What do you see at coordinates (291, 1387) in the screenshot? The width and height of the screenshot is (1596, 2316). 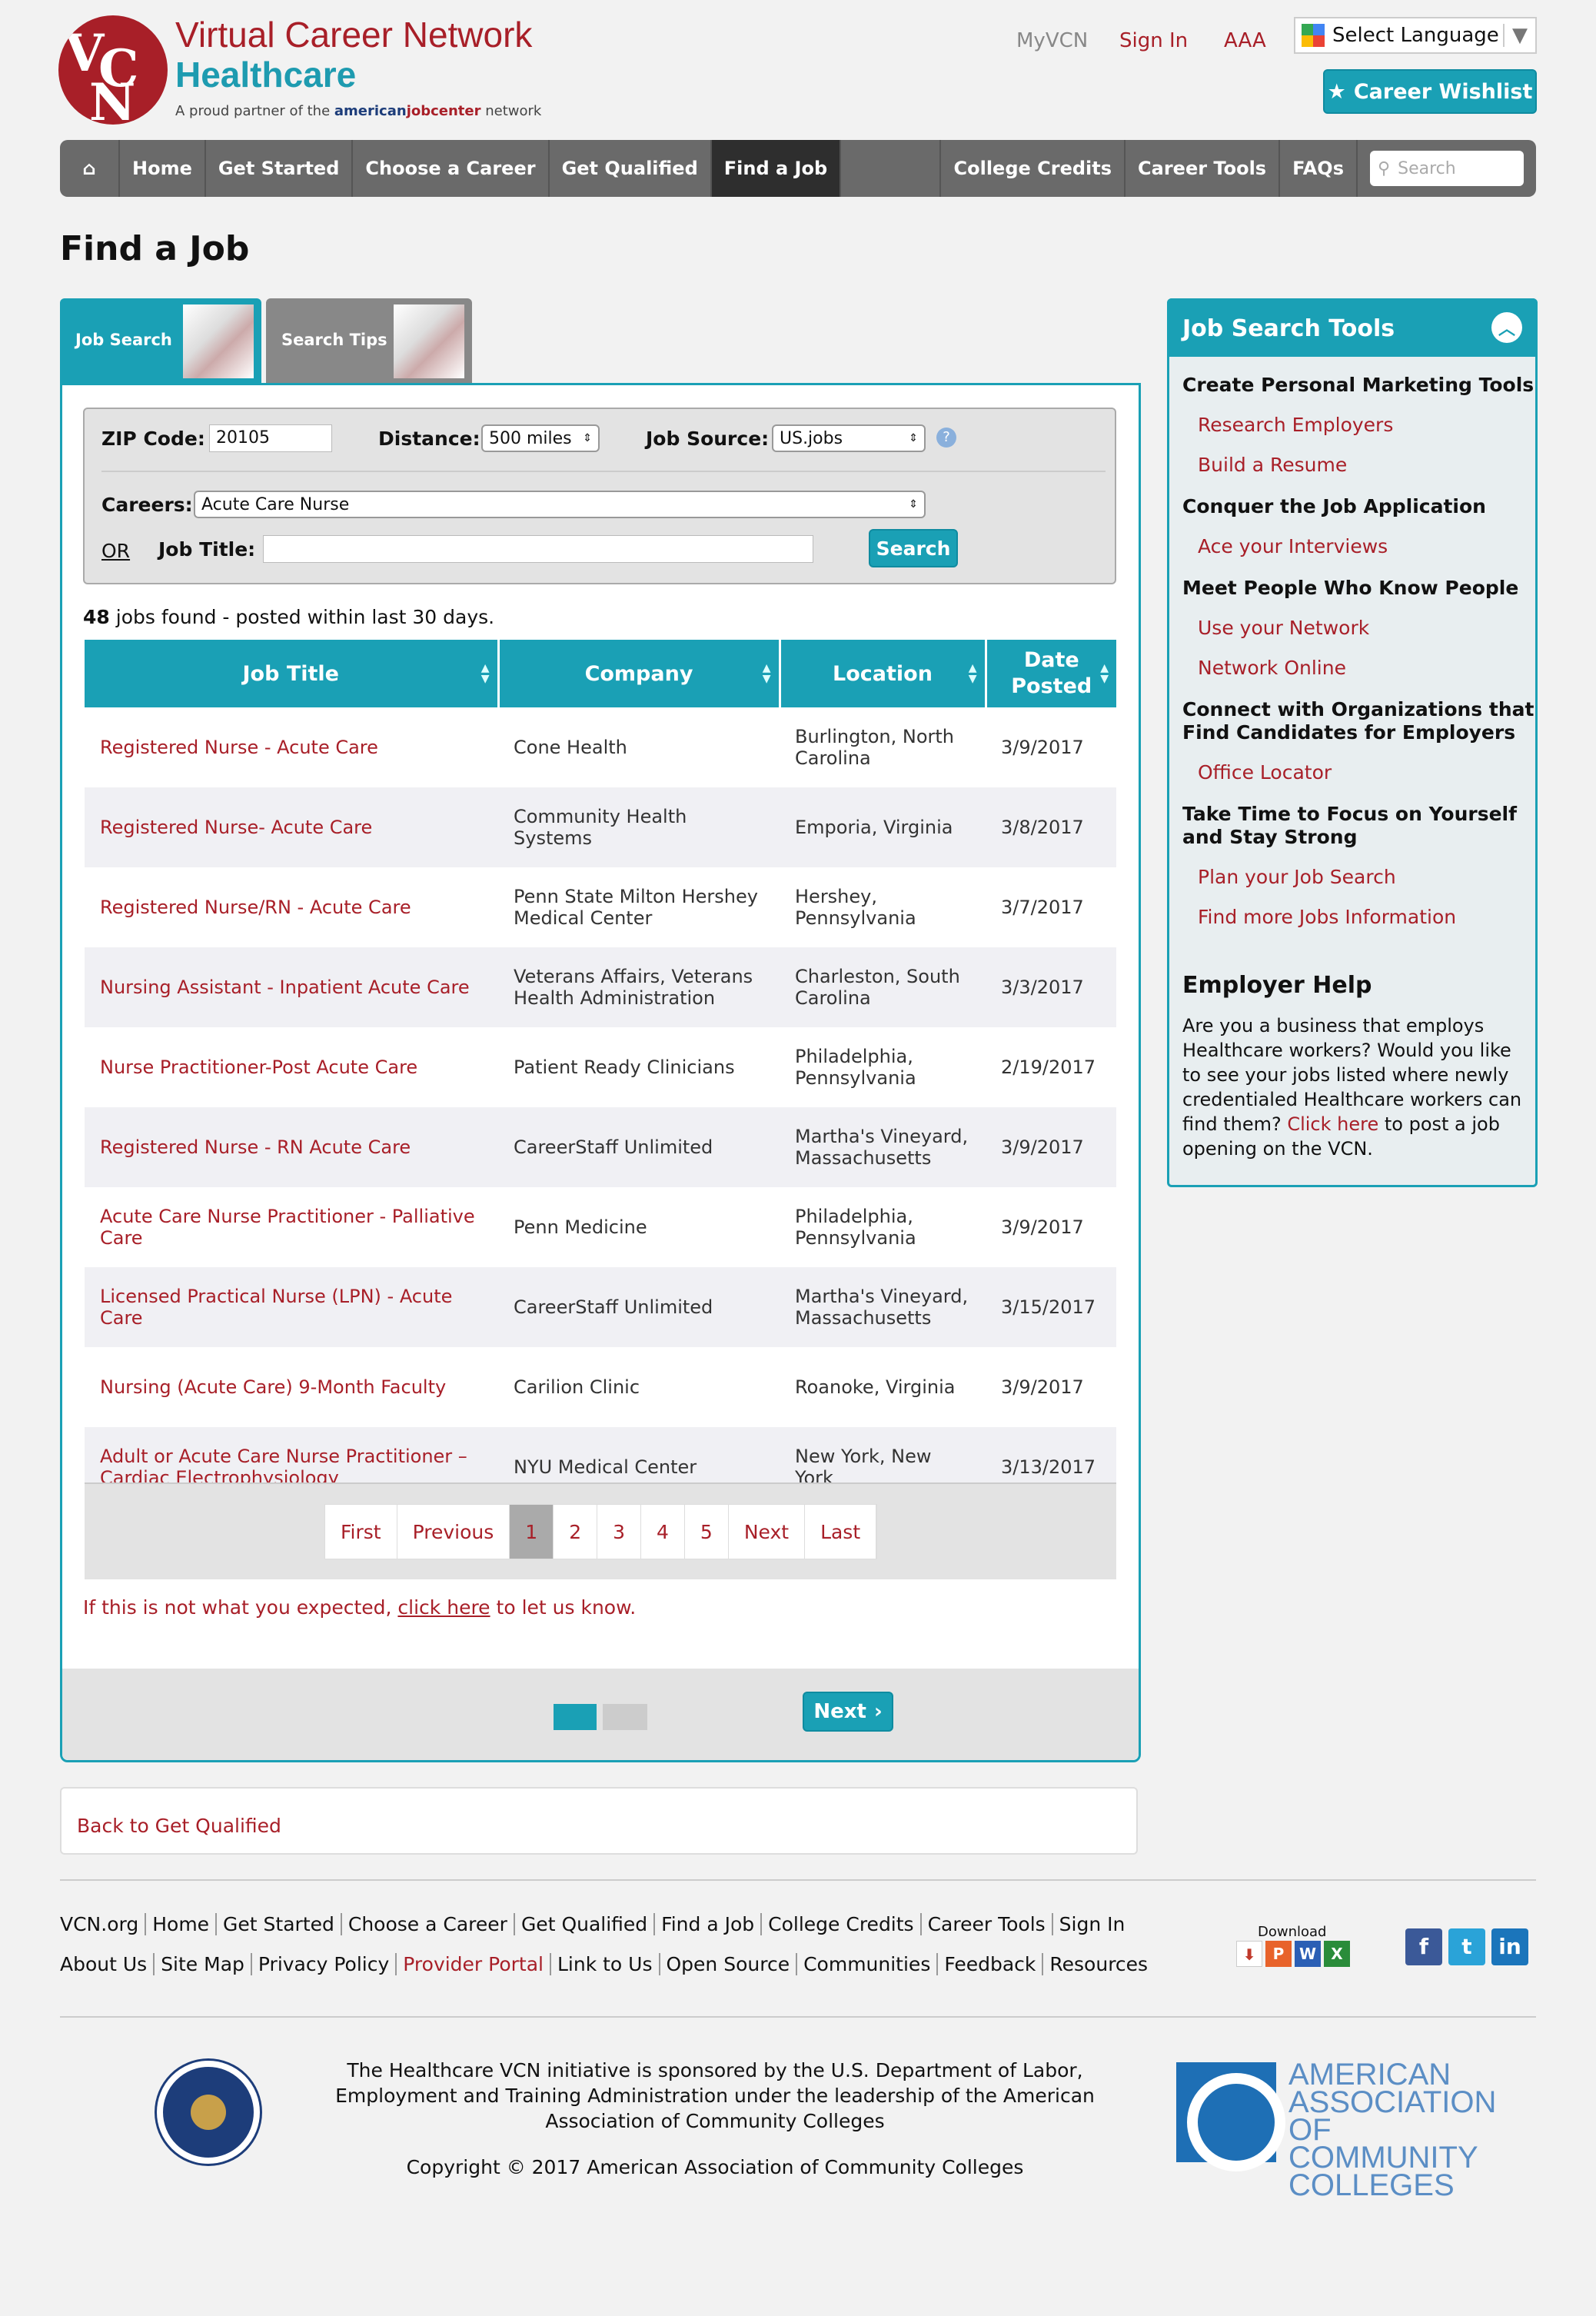 I see `job-title-link: Nursing (Acute Care) 9-Month Faculty` at bounding box center [291, 1387].